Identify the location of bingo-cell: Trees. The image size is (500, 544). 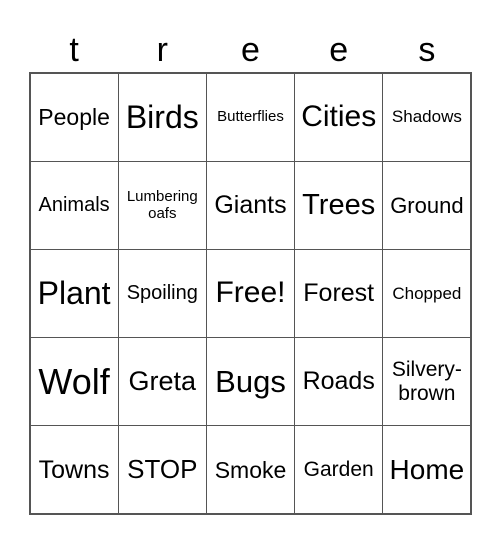
(339, 205).